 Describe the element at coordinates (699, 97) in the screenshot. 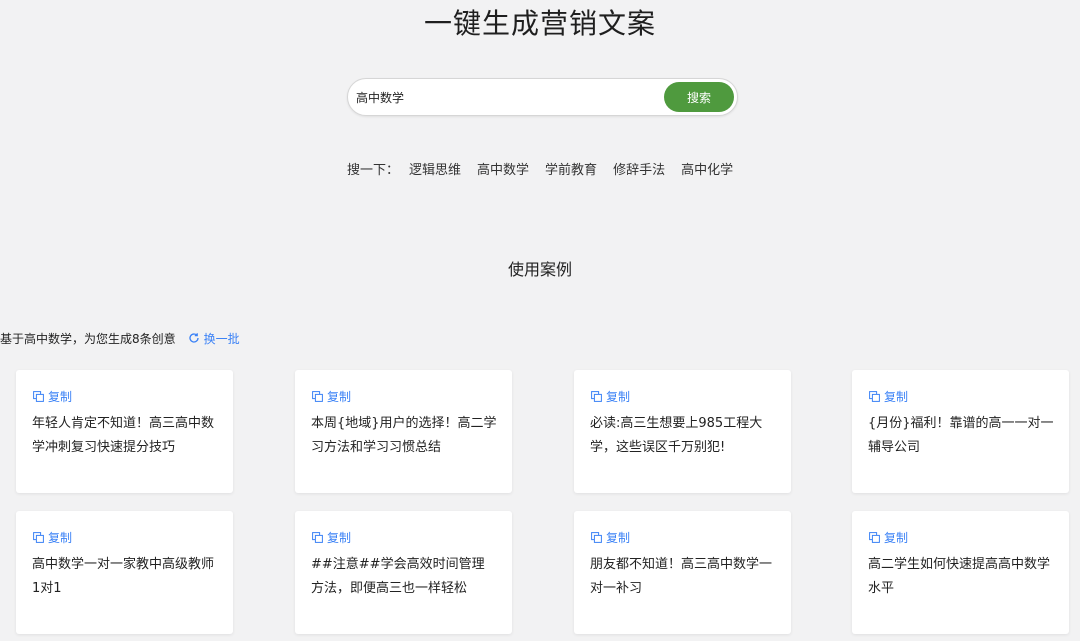

I see `search-button: 搜索` at that location.